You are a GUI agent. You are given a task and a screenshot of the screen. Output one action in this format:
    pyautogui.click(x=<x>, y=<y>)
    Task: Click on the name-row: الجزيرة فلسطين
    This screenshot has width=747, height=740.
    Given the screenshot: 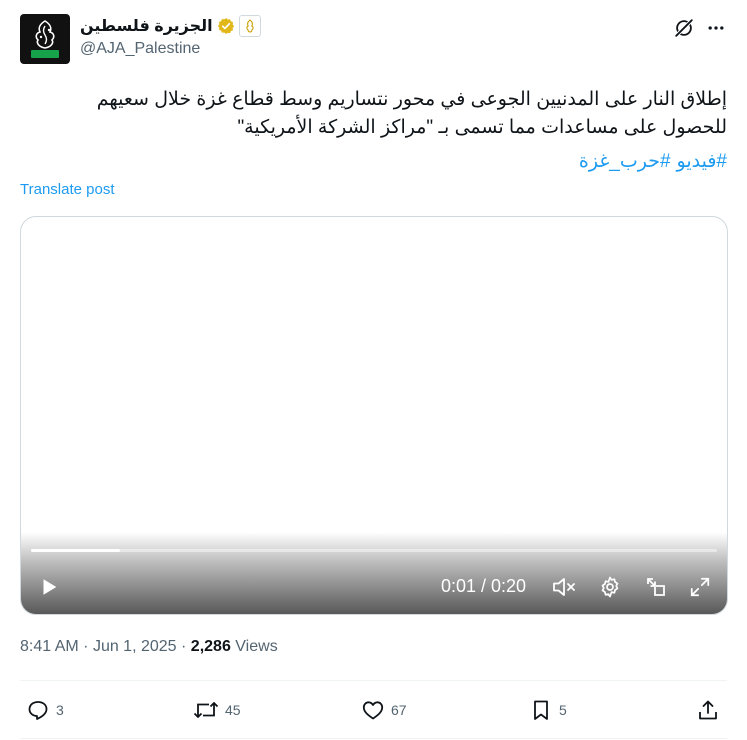 What is the action you would take?
    pyautogui.click(x=170, y=26)
    